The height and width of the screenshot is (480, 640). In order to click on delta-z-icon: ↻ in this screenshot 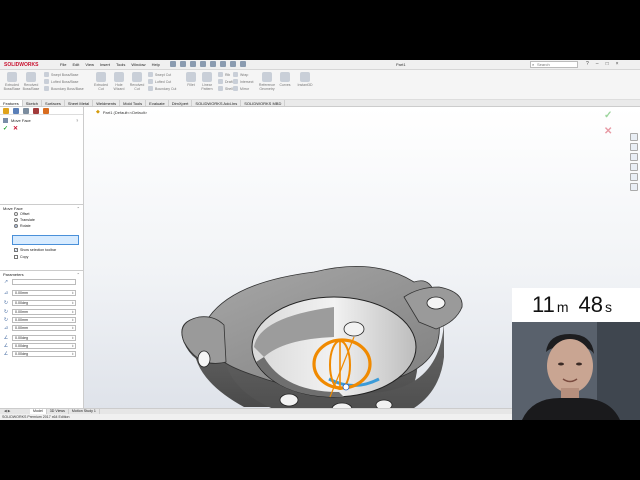, I will do `click(6, 320)`.